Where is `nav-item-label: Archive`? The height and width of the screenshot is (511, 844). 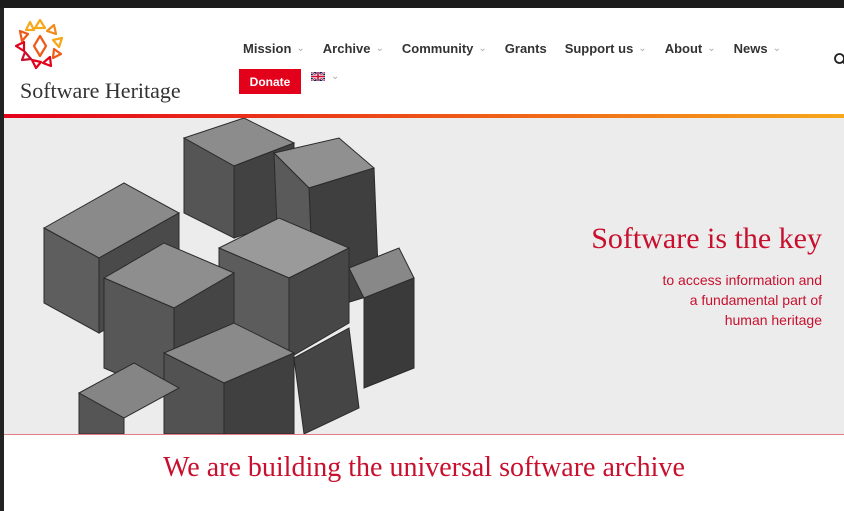
nav-item-label: Archive is located at coordinates (346, 48).